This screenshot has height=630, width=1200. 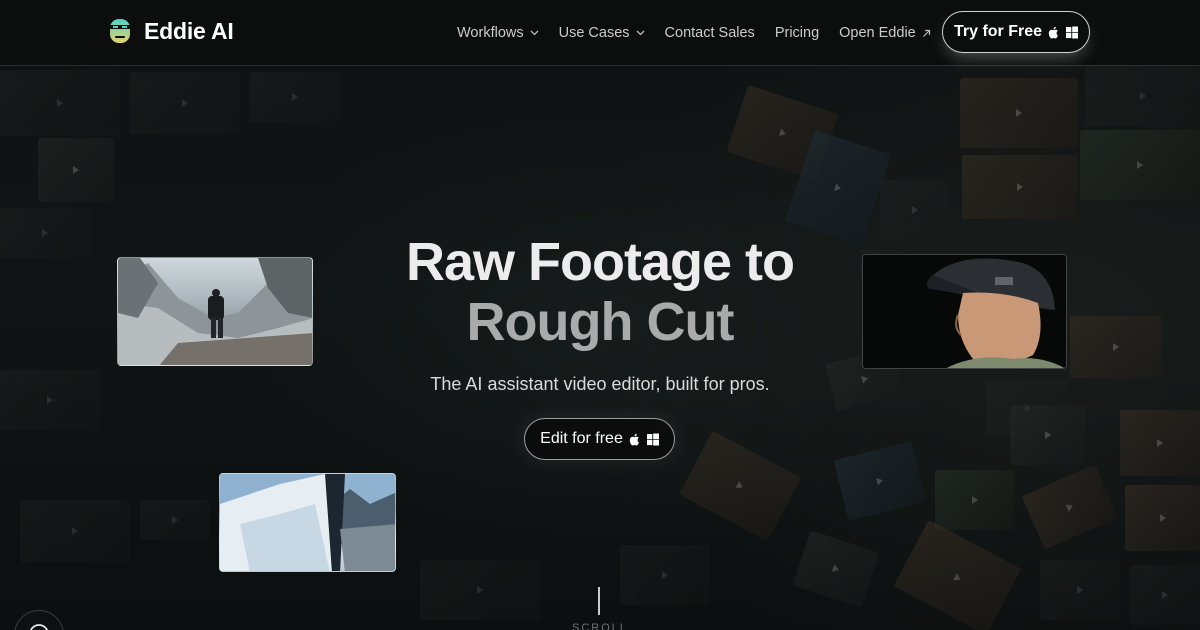 I want to click on nav-item-workflows: Workflows, so click(x=498, y=33).